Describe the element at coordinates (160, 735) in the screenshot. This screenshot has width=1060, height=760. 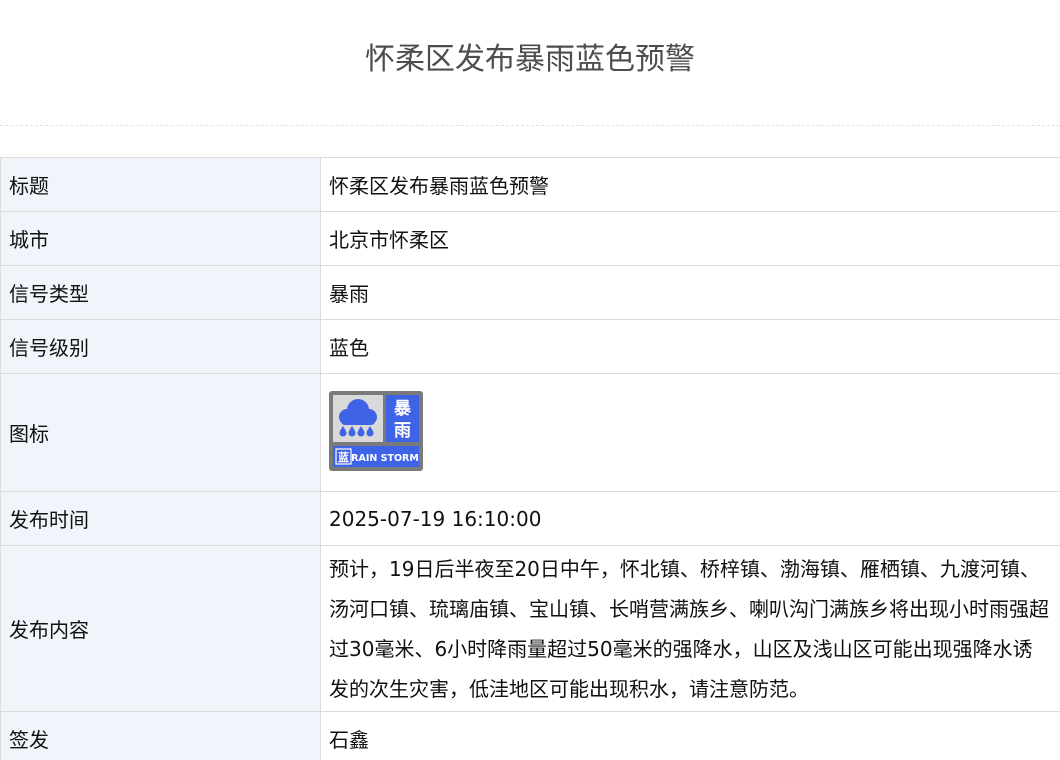
I see `row-label: 签发` at that location.